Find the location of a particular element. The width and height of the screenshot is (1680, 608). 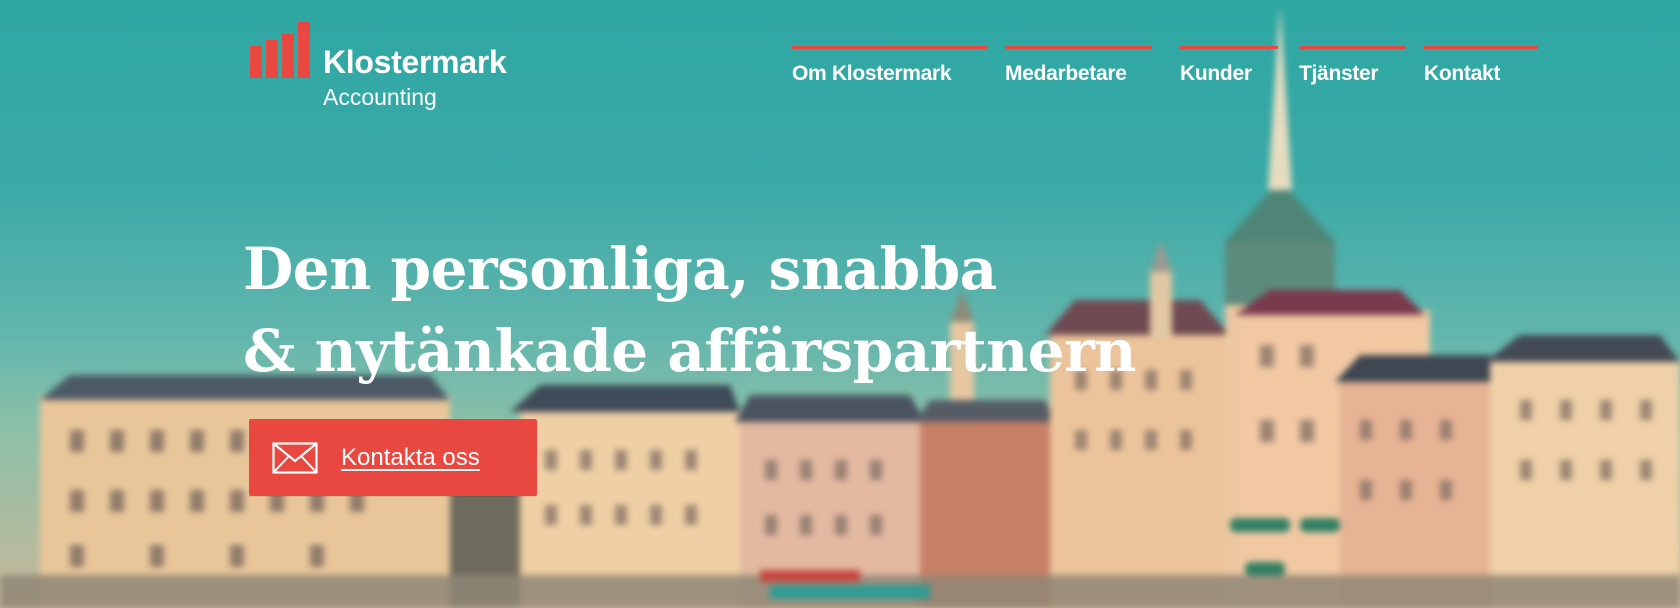

nav-item-kunder: Kunder is located at coordinates (1229, 66).